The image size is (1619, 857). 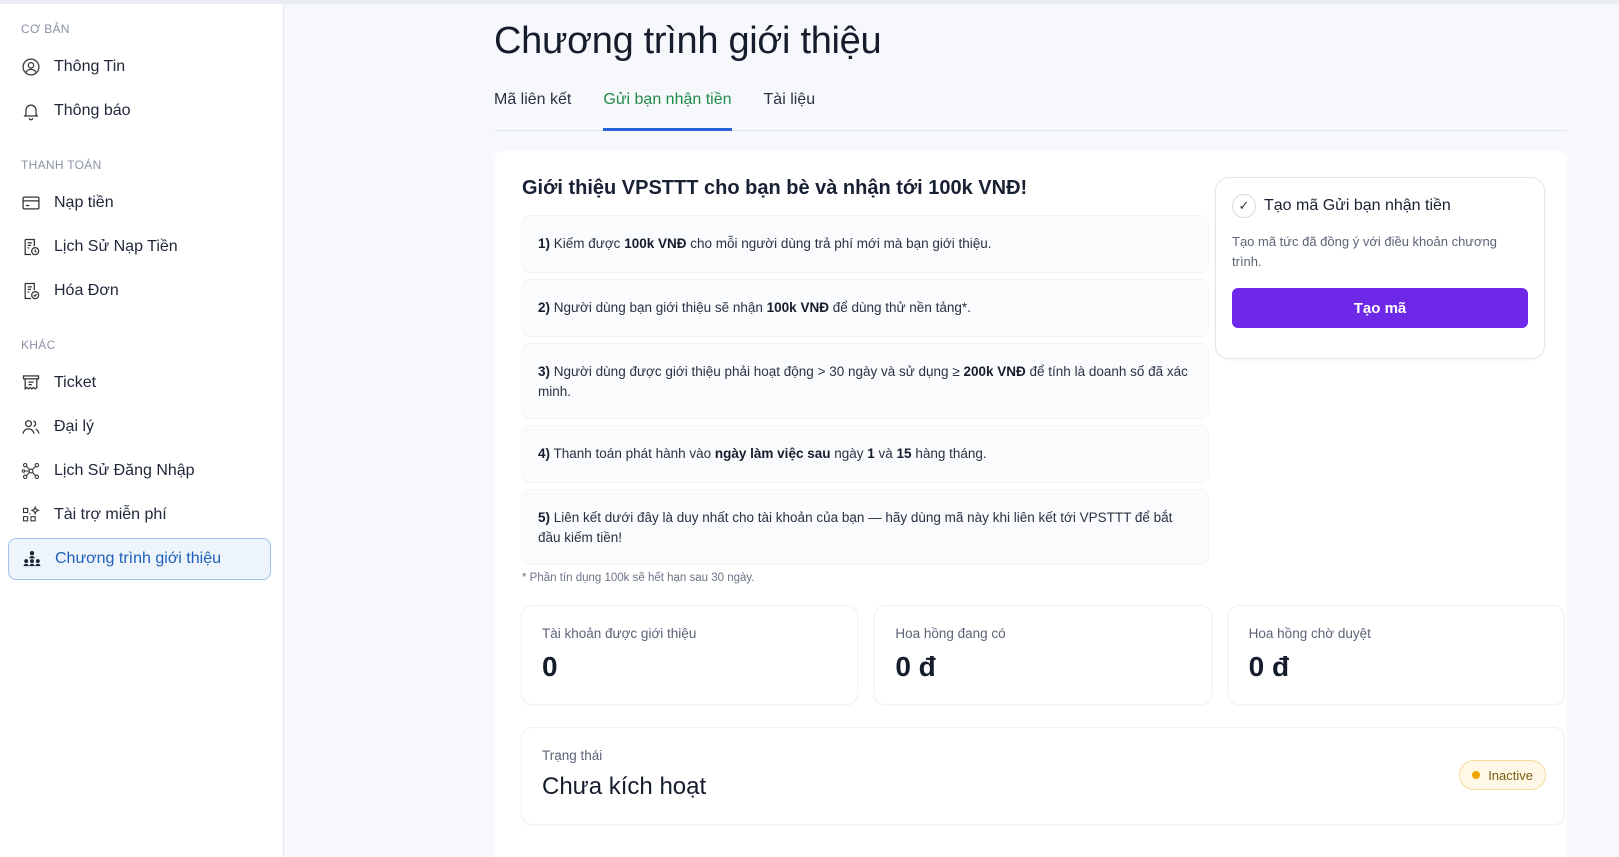 I want to click on tab-refer-friend: Gửi bạn nhận tiền, so click(x=667, y=108).